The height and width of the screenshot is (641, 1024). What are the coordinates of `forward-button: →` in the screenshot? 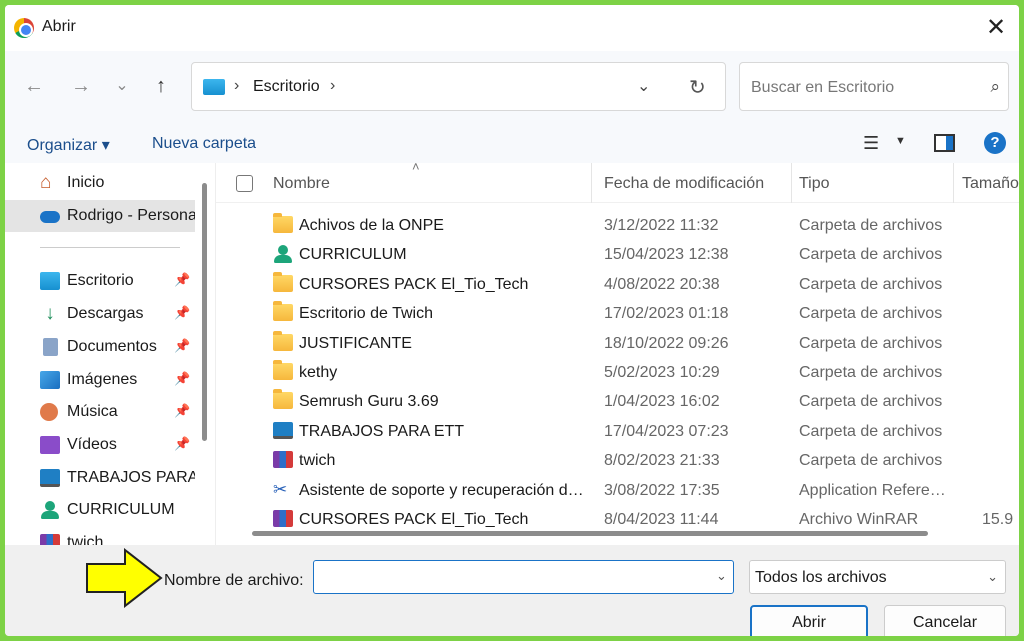 It's located at (81, 86).